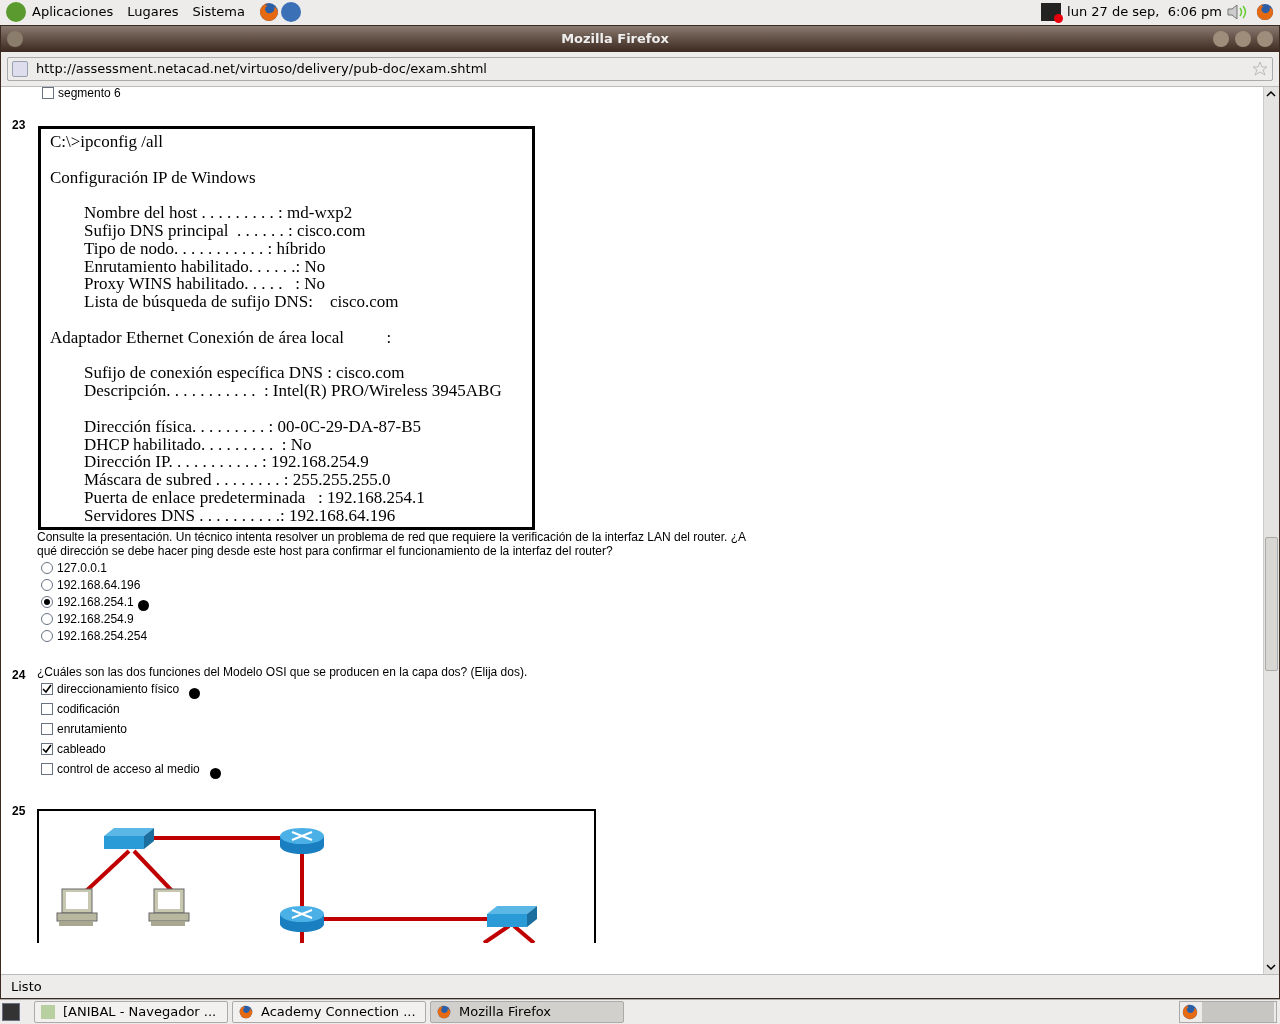 The image size is (1280, 1024). What do you see at coordinates (244, 373) in the screenshot?
I see `exhibit-line: Sufijo de conexión específica DNS : cisco.com` at bounding box center [244, 373].